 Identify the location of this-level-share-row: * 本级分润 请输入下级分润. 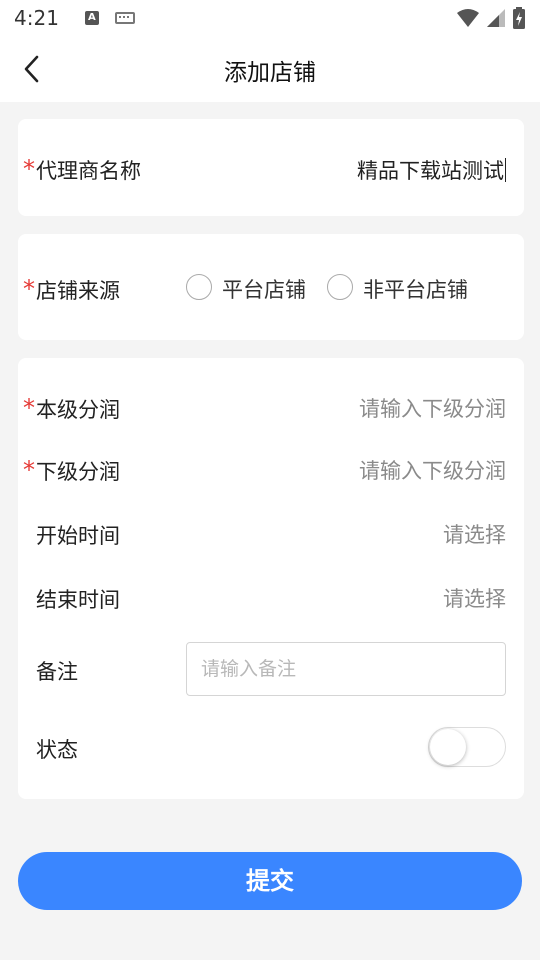
(271, 402).